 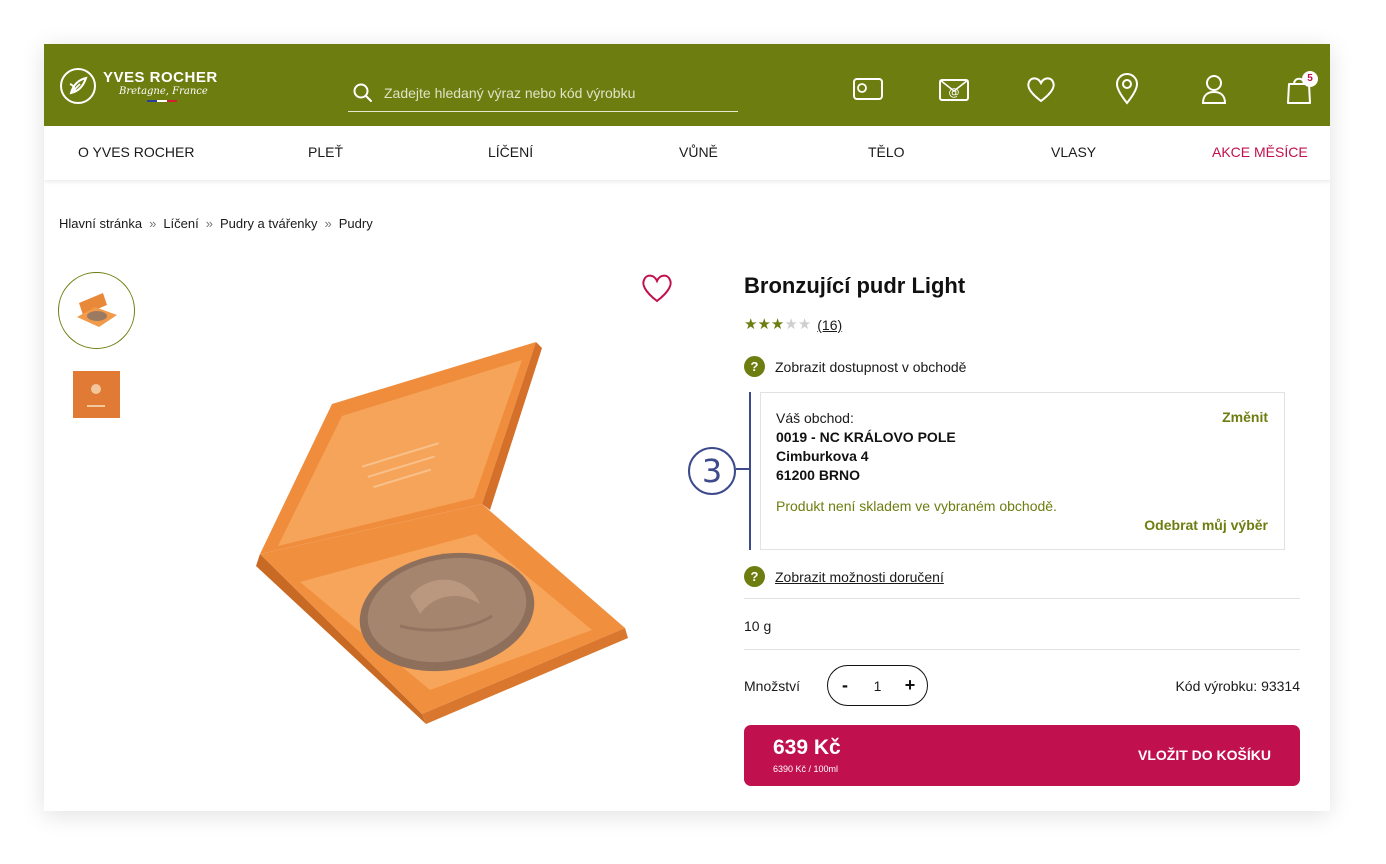 What do you see at coordinates (1260, 152) in the screenshot?
I see `nav-item-monthly-deals: AKCE MĚSÍCE` at bounding box center [1260, 152].